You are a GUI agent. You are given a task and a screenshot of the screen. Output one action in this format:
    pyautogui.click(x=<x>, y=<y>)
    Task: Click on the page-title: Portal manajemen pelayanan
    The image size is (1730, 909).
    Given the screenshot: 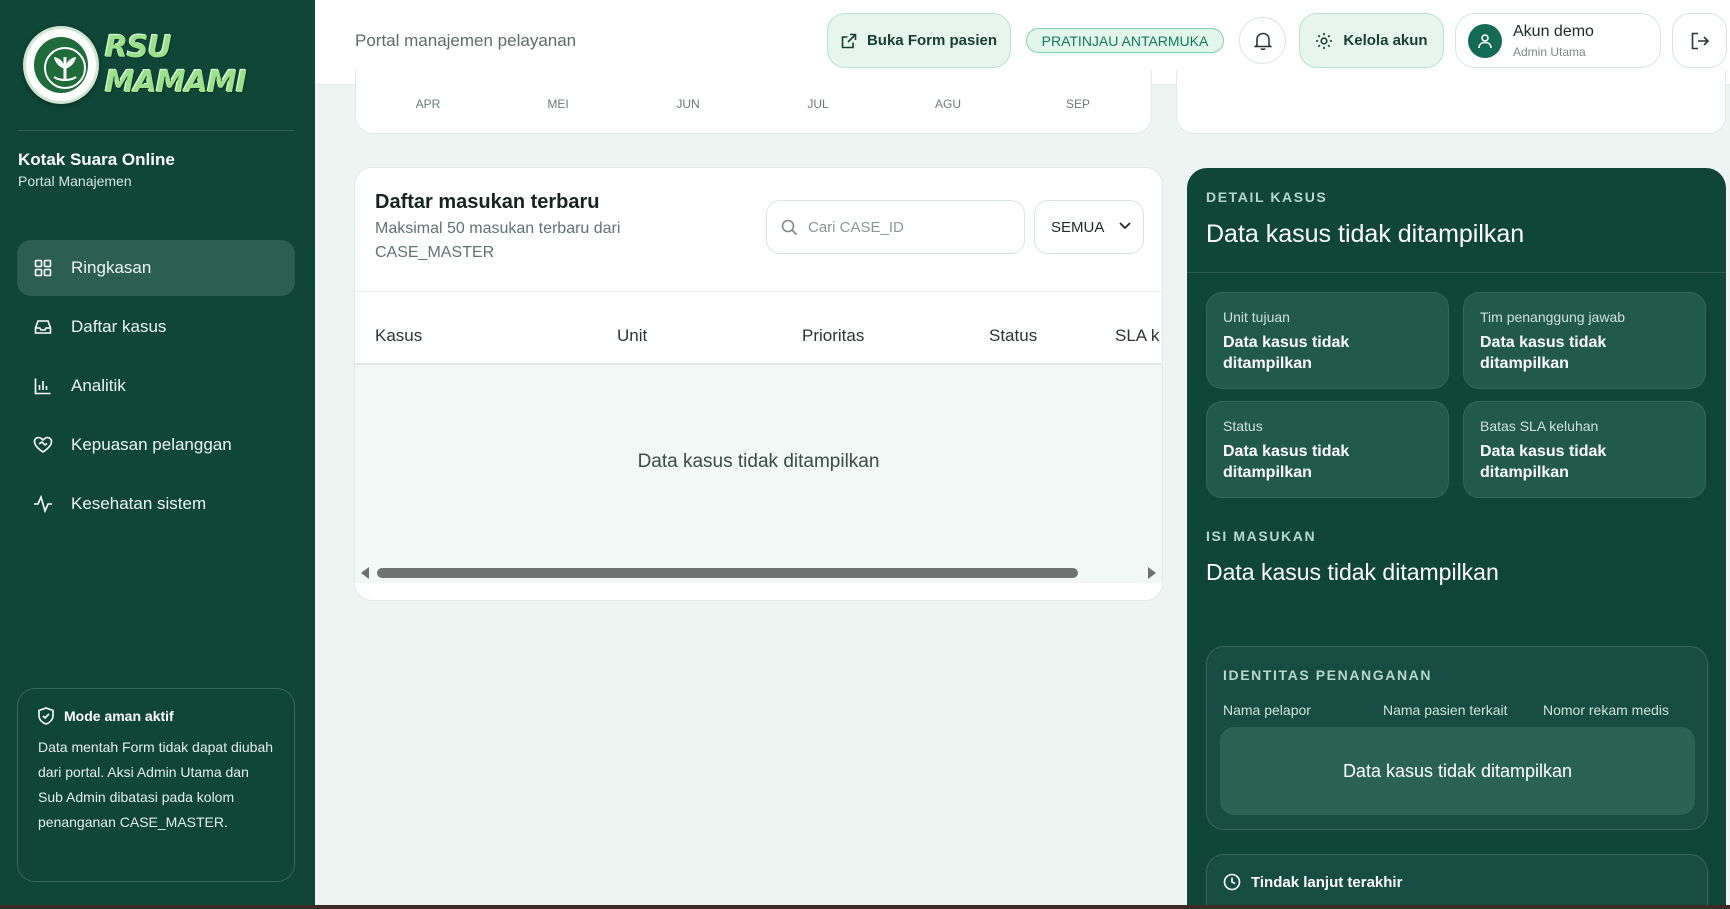 What is the action you would take?
    pyautogui.click(x=466, y=40)
    